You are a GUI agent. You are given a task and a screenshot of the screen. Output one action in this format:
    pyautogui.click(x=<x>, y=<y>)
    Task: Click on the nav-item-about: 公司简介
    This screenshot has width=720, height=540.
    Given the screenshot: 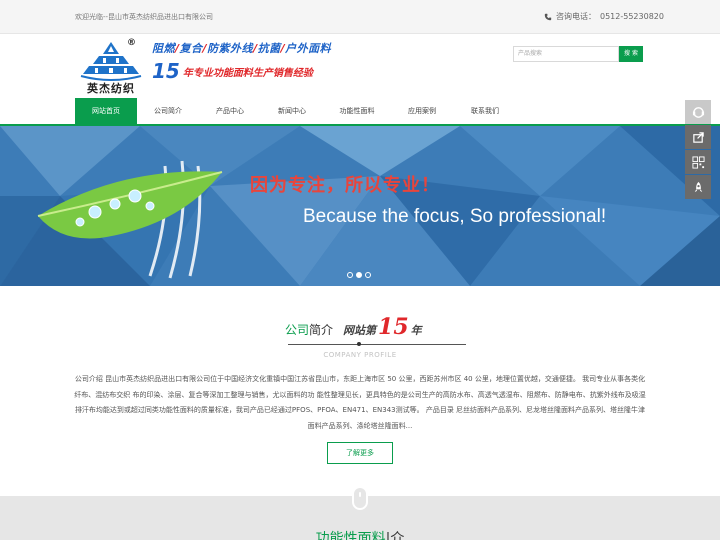 What is the action you would take?
    pyautogui.click(x=168, y=111)
    